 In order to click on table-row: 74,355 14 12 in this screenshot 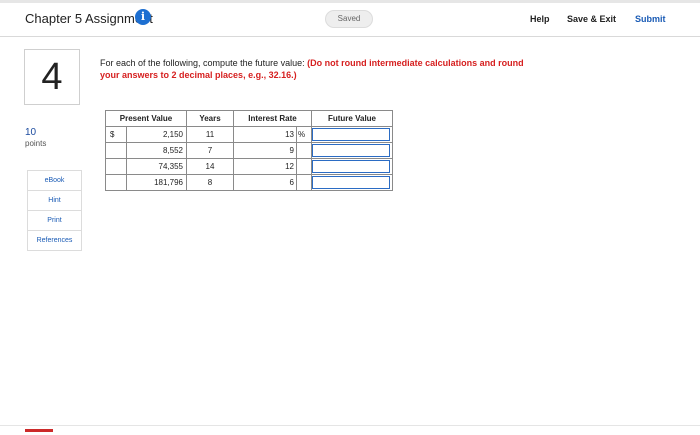, I will do `click(249, 166)`.